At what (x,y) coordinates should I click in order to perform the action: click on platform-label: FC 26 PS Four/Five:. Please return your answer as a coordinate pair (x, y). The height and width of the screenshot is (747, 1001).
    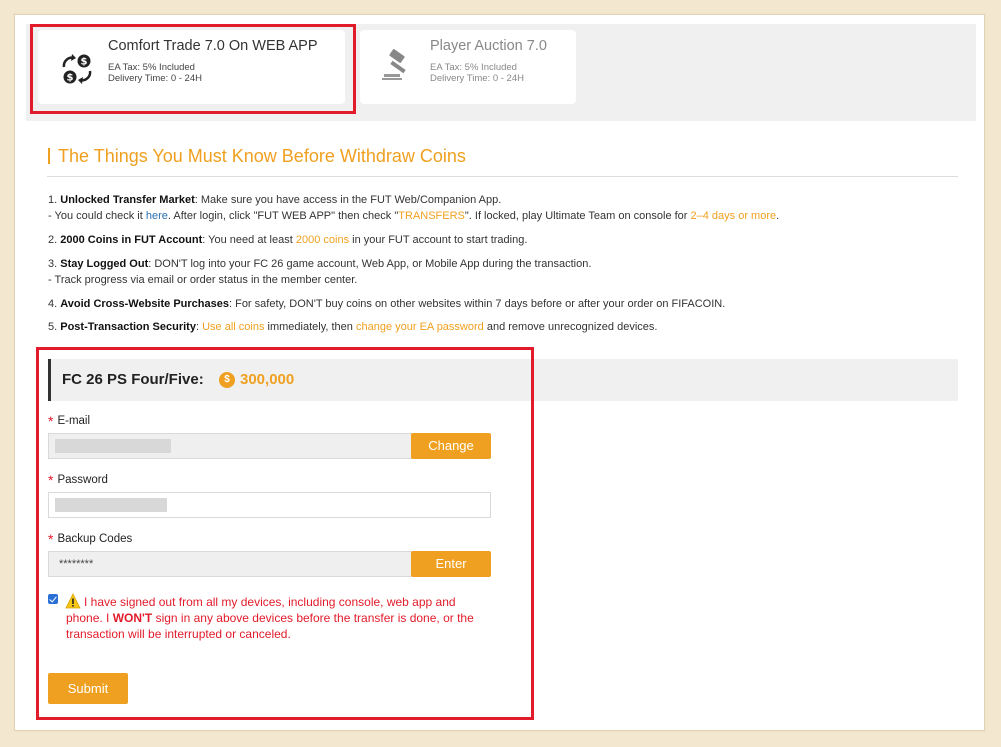
    Looking at the image, I should click on (133, 379).